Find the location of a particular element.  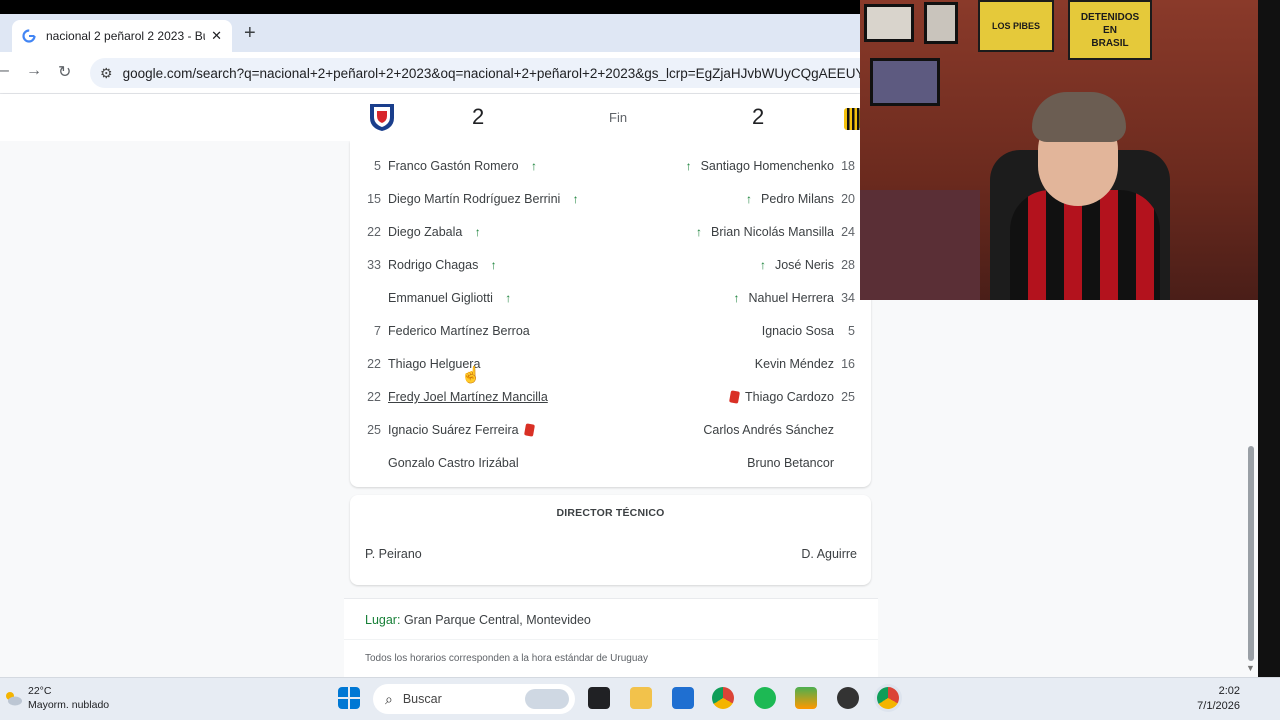

home-player-name: Diego Martín Rodríguez Berrini is located at coordinates (474, 199).